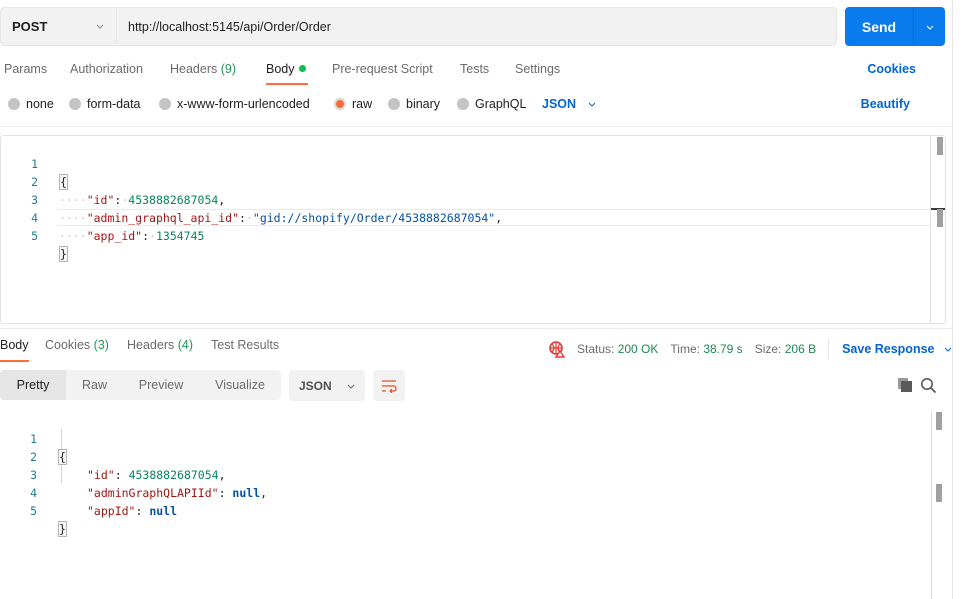 The width and height of the screenshot is (970, 599). Describe the element at coordinates (423, 104) in the screenshot. I see `radio-label: binary` at that location.